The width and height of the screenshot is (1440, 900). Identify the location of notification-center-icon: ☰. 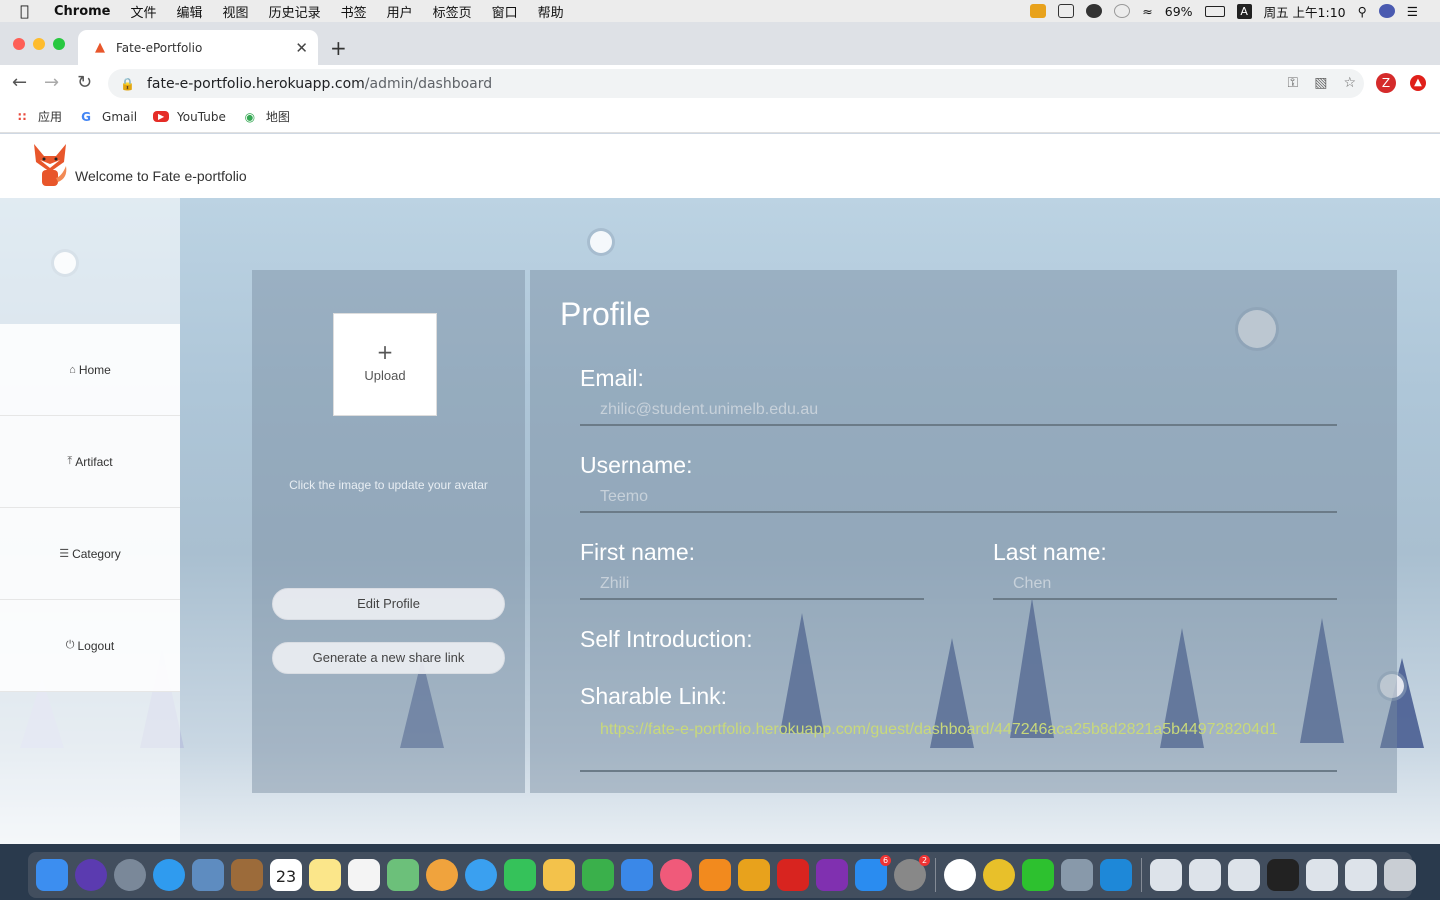
(1412, 11).